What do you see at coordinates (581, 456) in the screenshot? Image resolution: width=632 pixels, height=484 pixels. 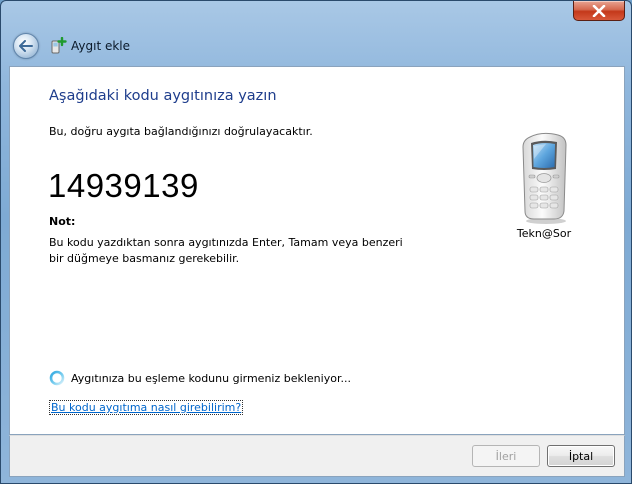 I see `cancel-button: İptal` at bounding box center [581, 456].